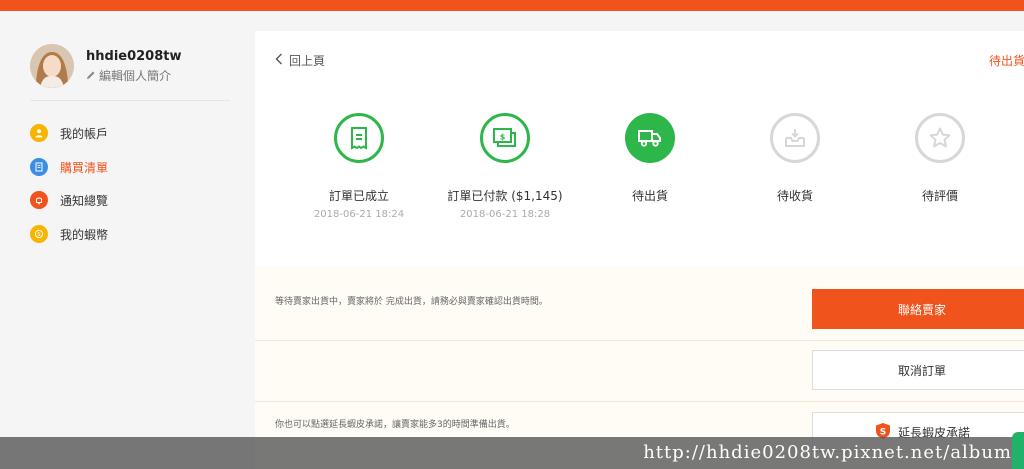 The width and height of the screenshot is (1024, 469). I want to click on receipt-icon, so click(359, 138).